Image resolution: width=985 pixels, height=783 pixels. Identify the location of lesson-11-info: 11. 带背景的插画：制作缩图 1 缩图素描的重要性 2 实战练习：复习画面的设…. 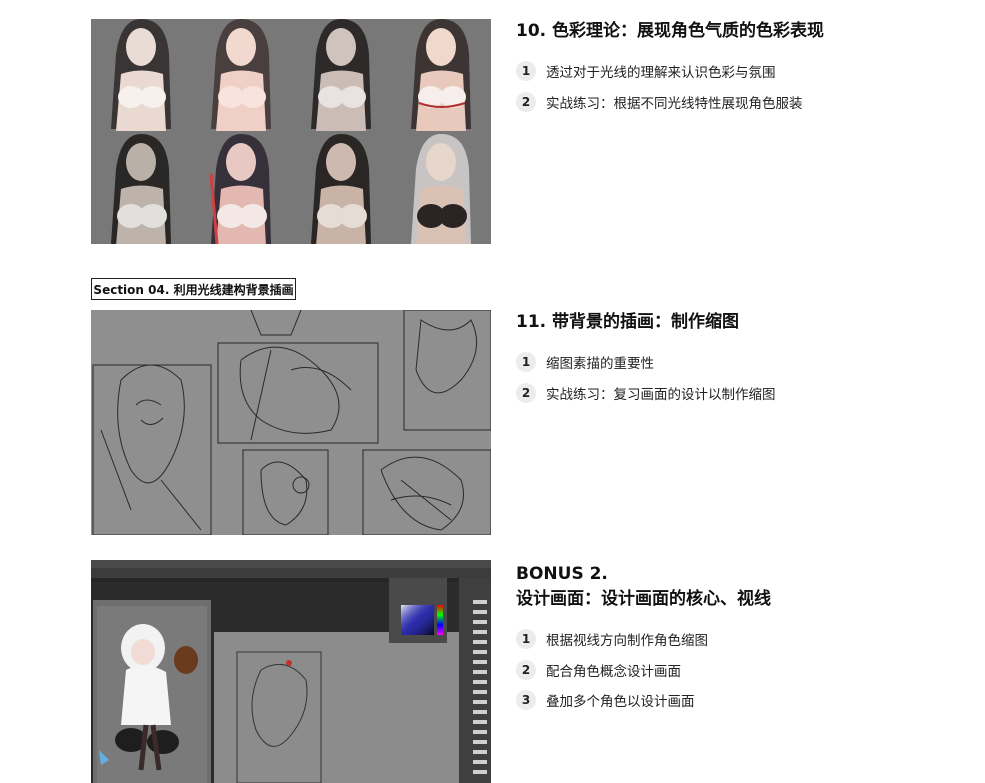
(736, 359).